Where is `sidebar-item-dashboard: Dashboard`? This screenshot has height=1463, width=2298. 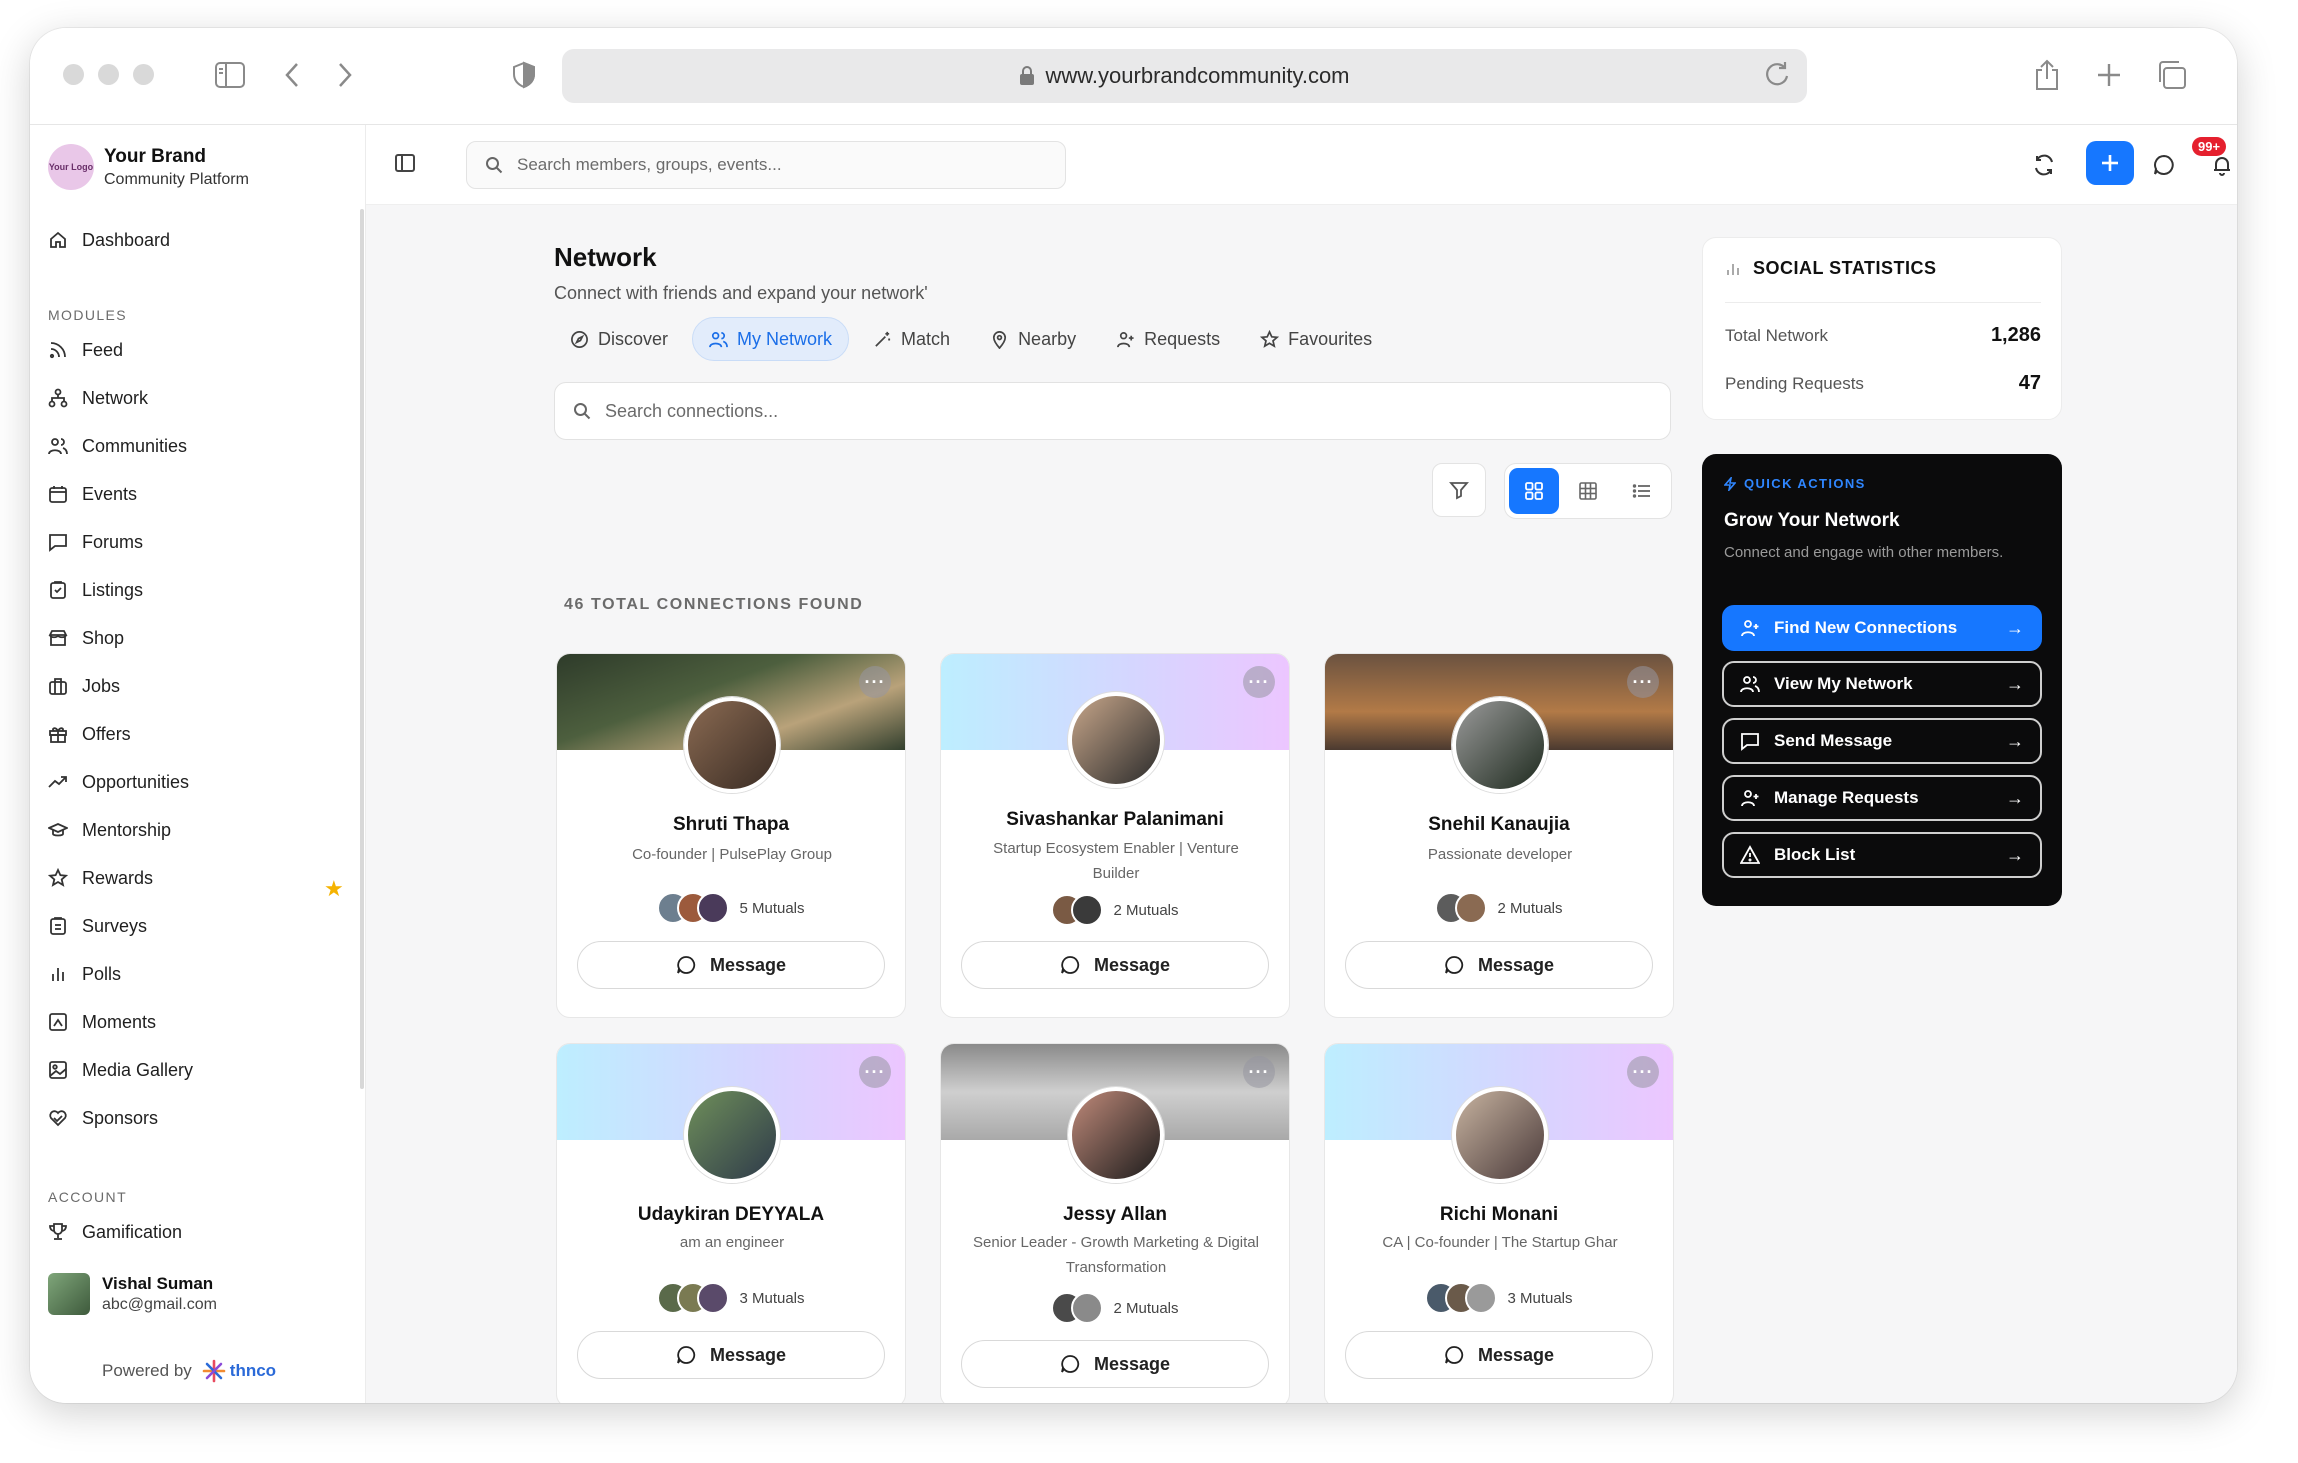
sidebar-item-dashboard: Dashboard is located at coordinates (109, 240).